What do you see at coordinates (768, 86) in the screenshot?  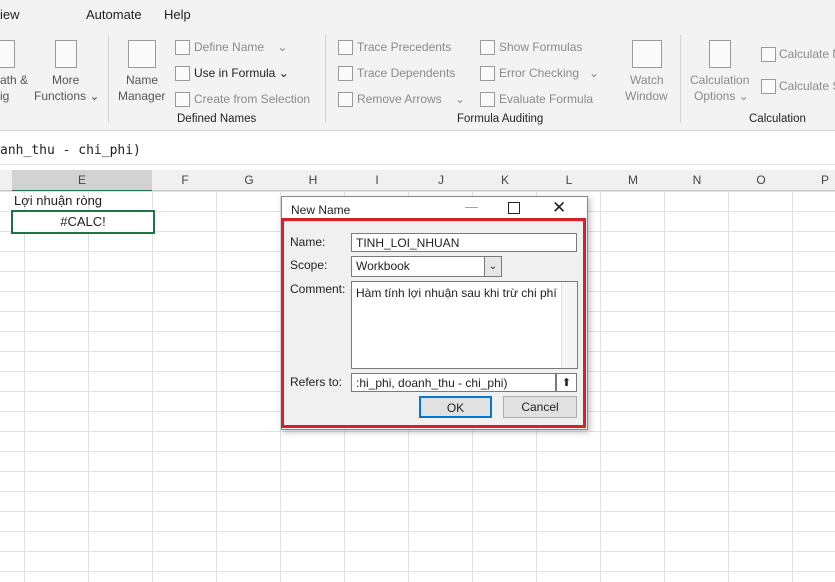 I see `calculate-sheet-icon` at bounding box center [768, 86].